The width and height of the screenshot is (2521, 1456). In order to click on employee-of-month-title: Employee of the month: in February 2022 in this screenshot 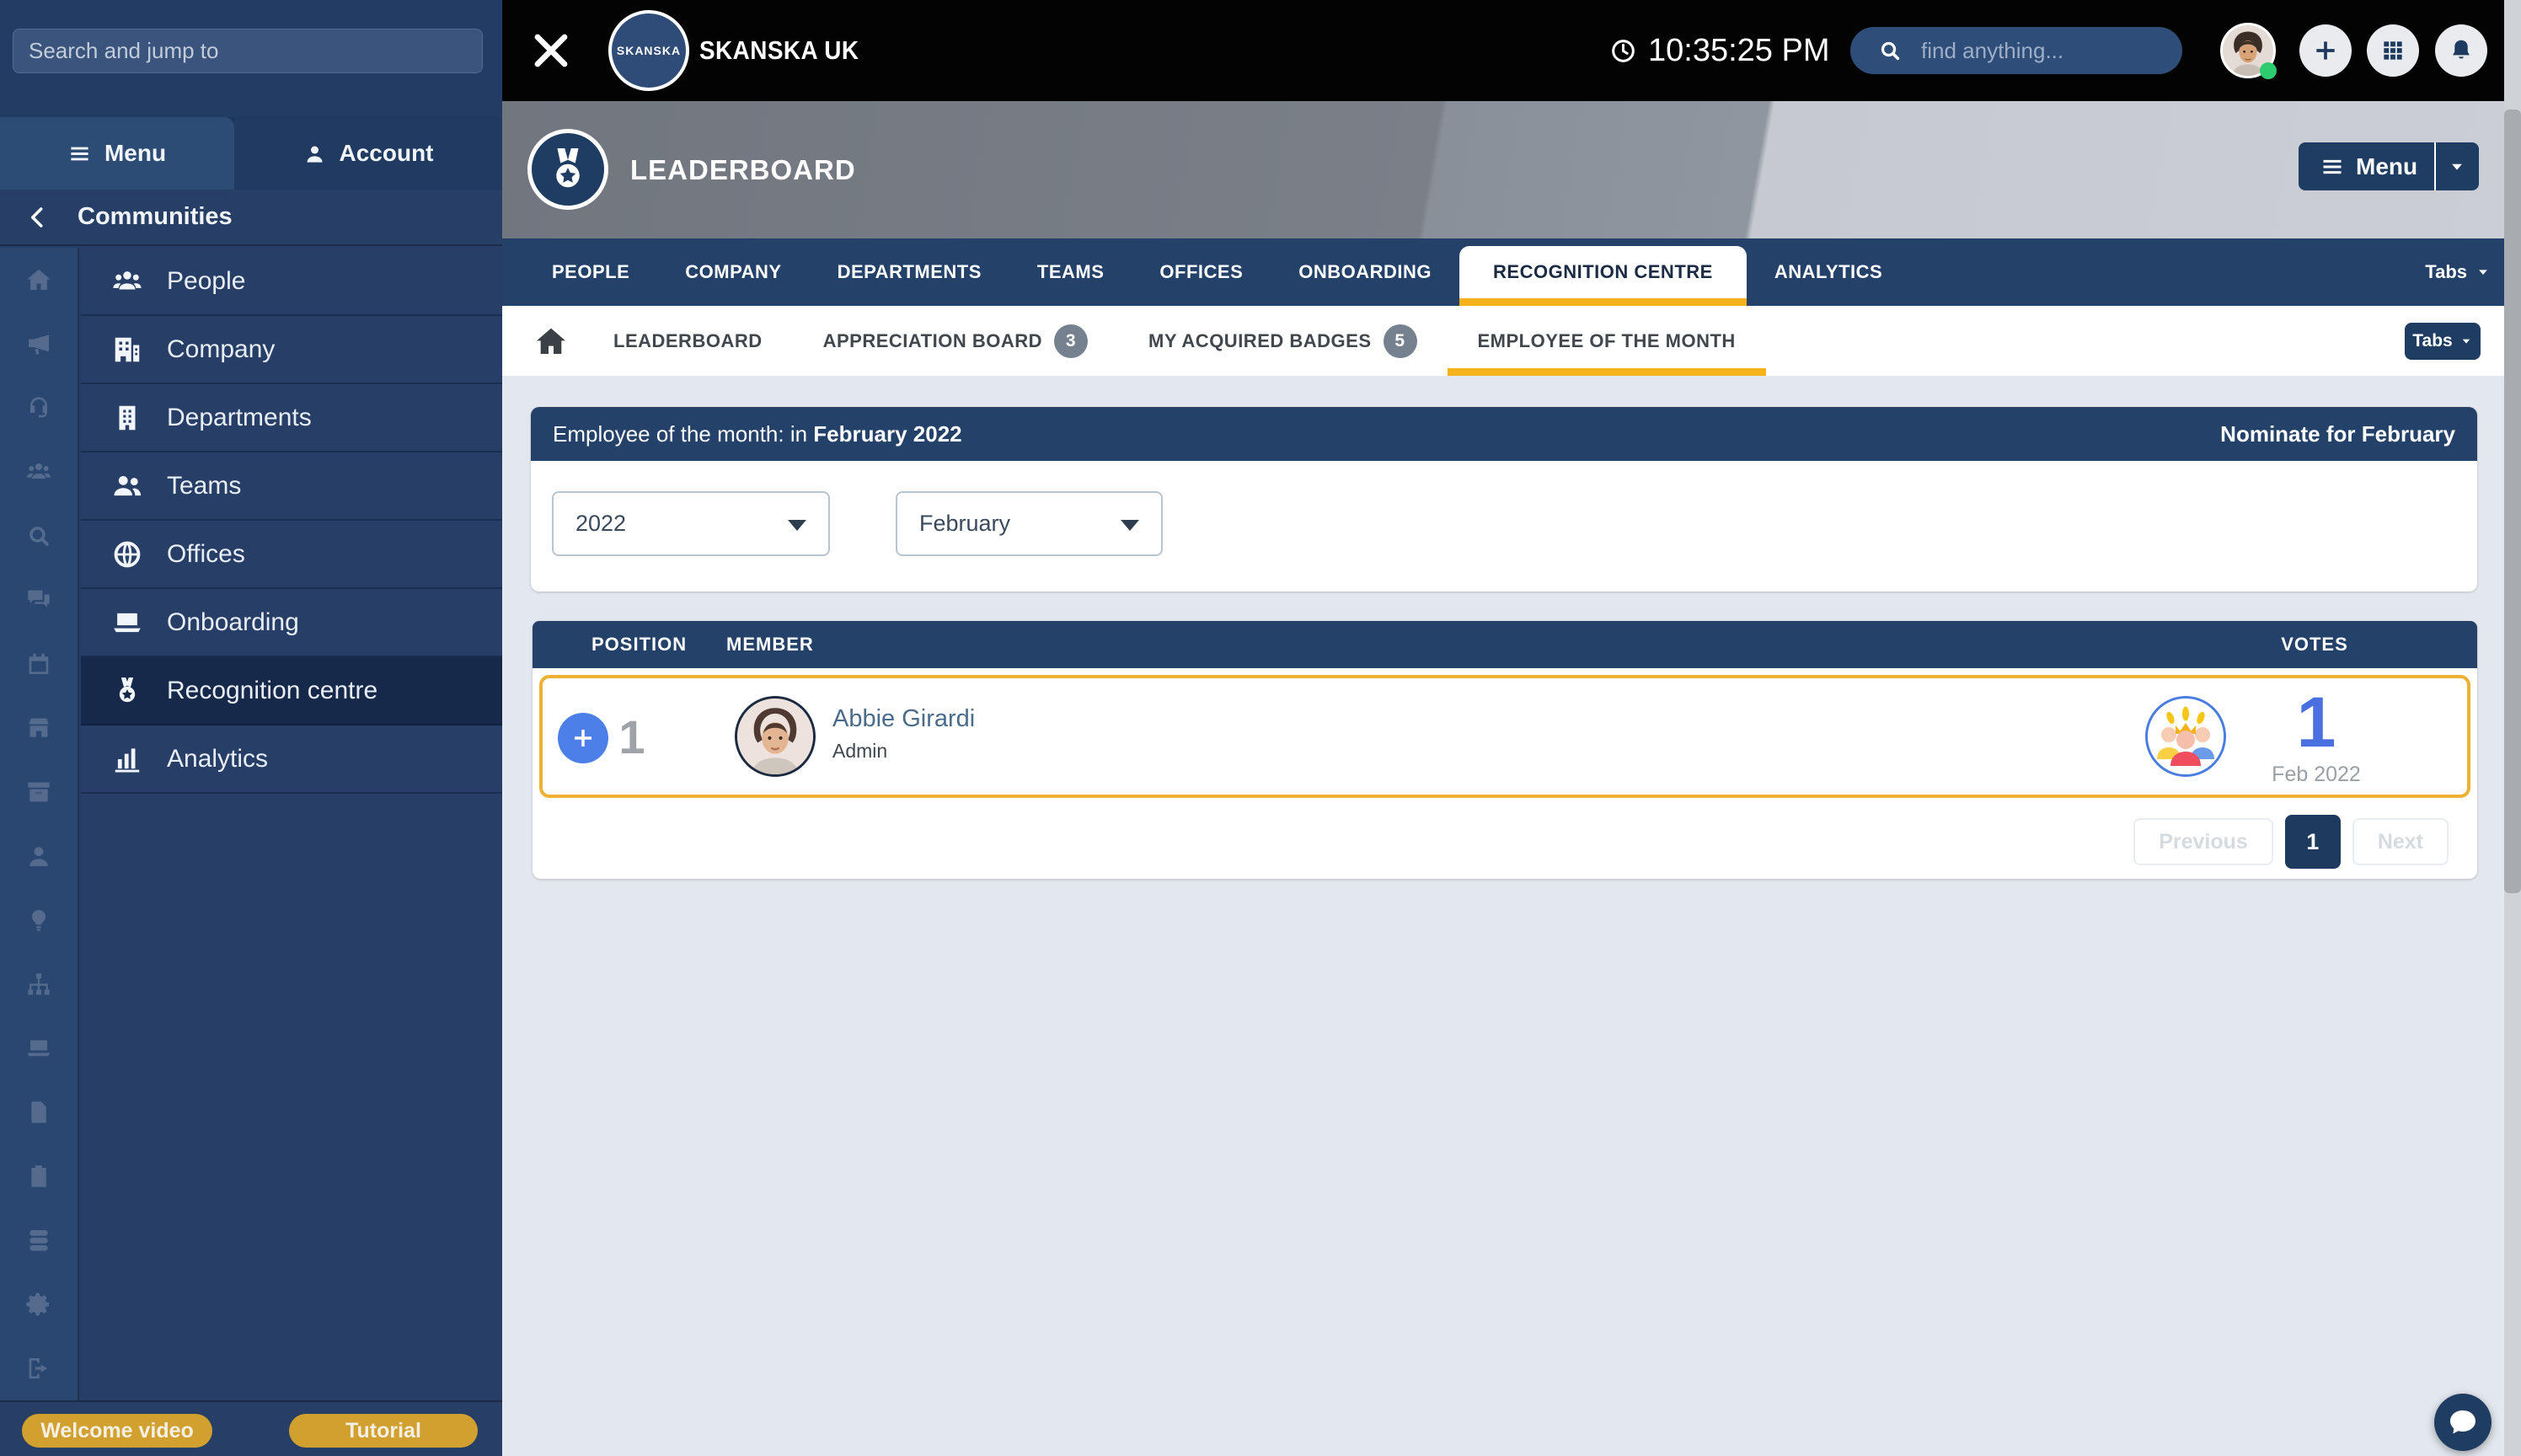, I will do `click(757, 434)`.